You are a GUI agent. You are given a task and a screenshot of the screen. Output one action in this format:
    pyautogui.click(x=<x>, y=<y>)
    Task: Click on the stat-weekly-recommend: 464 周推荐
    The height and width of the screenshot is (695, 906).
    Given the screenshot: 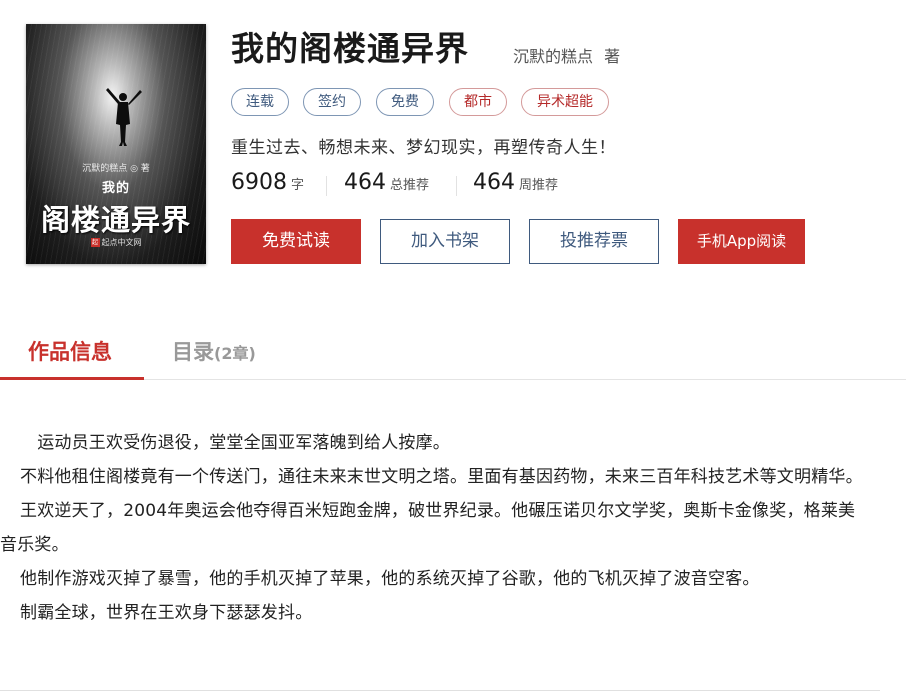 What is the action you would take?
    pyautogui.click(x=515, y=182)
    